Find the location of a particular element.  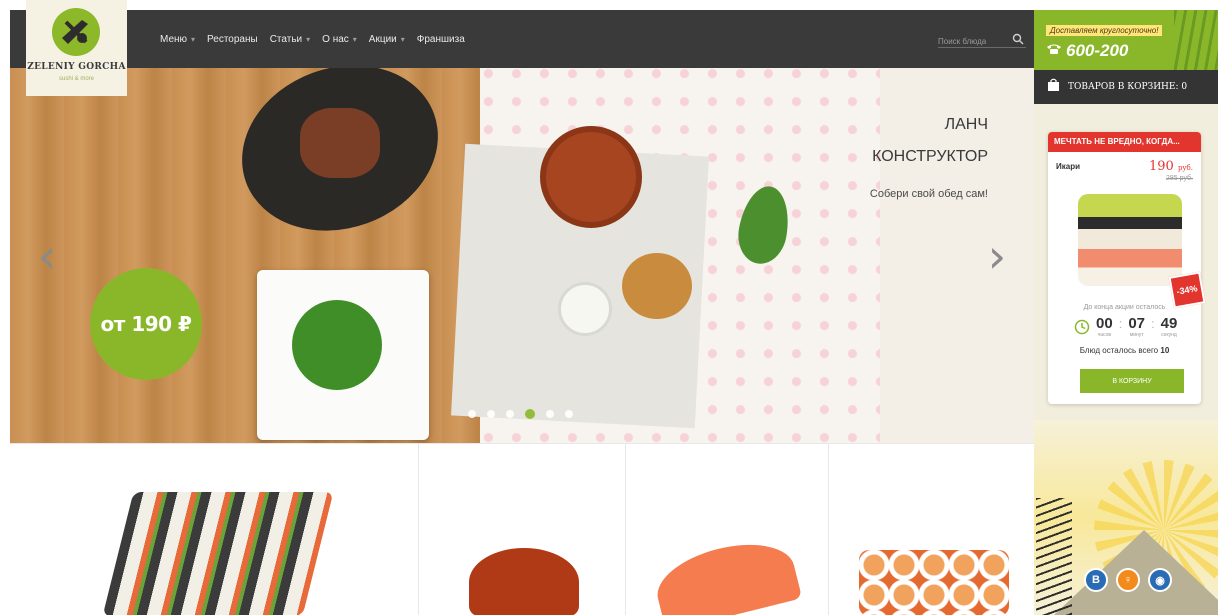

promo-price: 190 руб. is located at coordinates (1171, 166).